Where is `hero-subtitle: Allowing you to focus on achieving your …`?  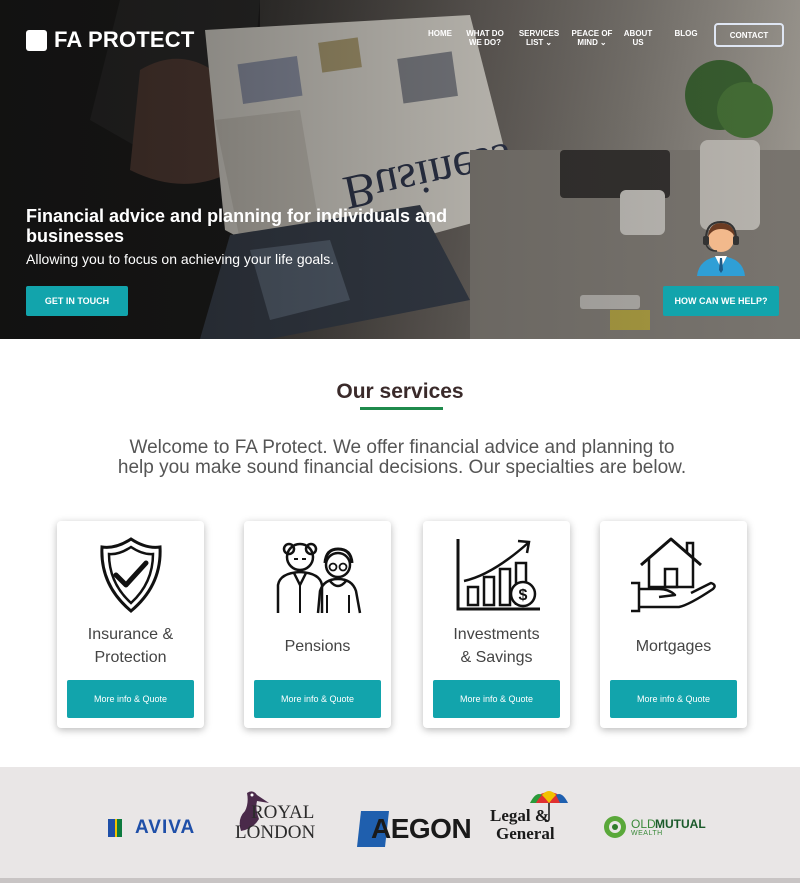
hero-subtitle: Allowing you to focus on achieving your … is located at coordinates (180, 259).